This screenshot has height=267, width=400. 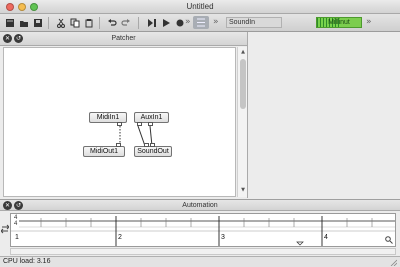 I want to click on play-button, so click(x=166, y=23).